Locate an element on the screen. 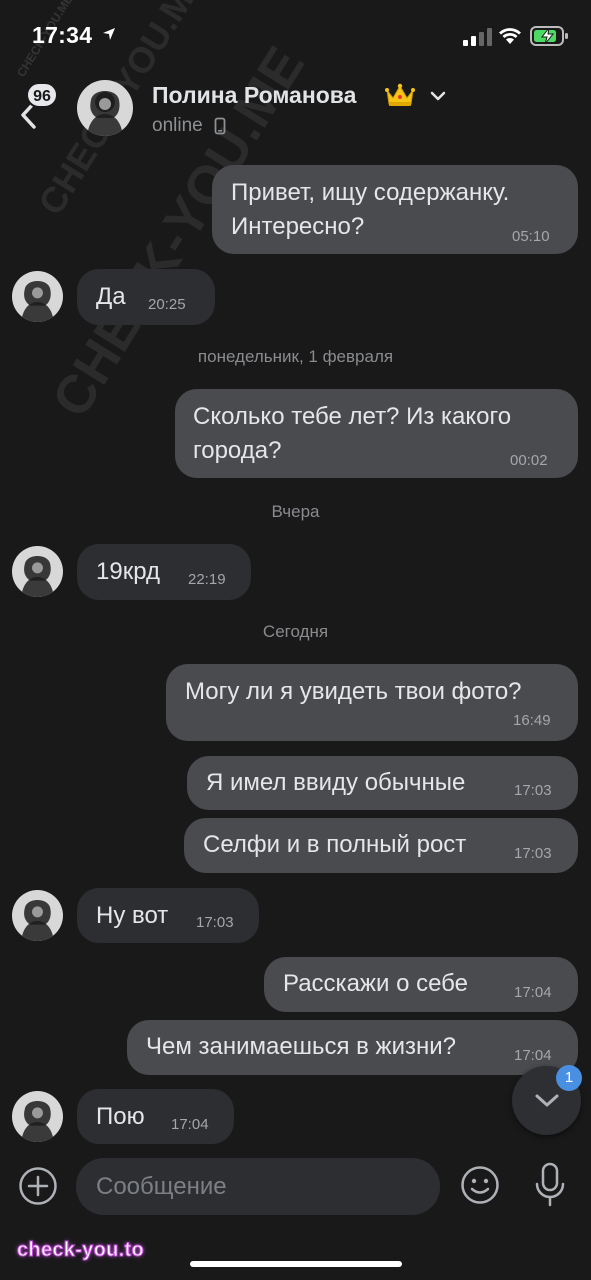 This screenshot has height=1280, width=591. status-time: 17:34 is located at coordinates (62, 35).